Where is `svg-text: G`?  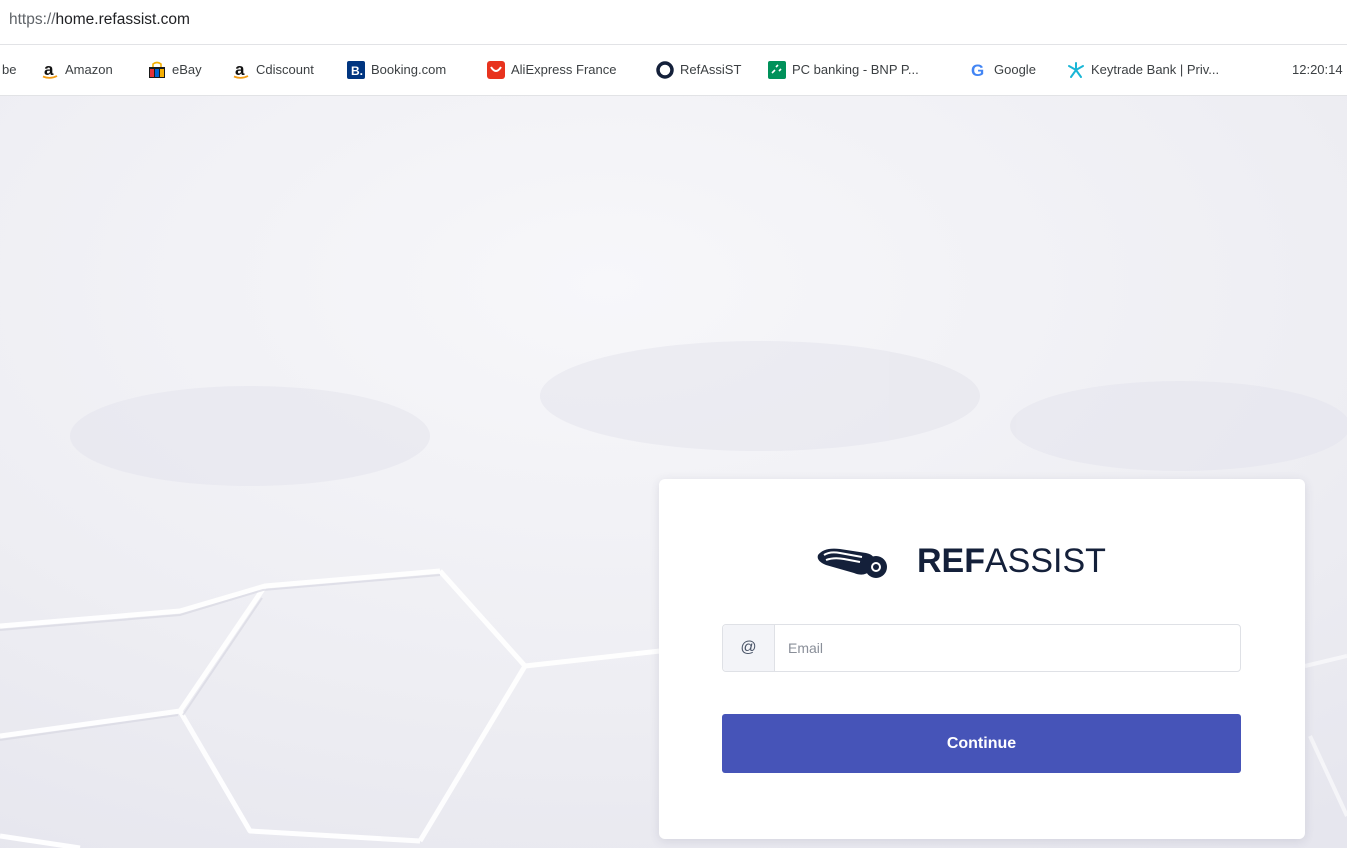 svg-text: G is located at coordinates (977, 70).